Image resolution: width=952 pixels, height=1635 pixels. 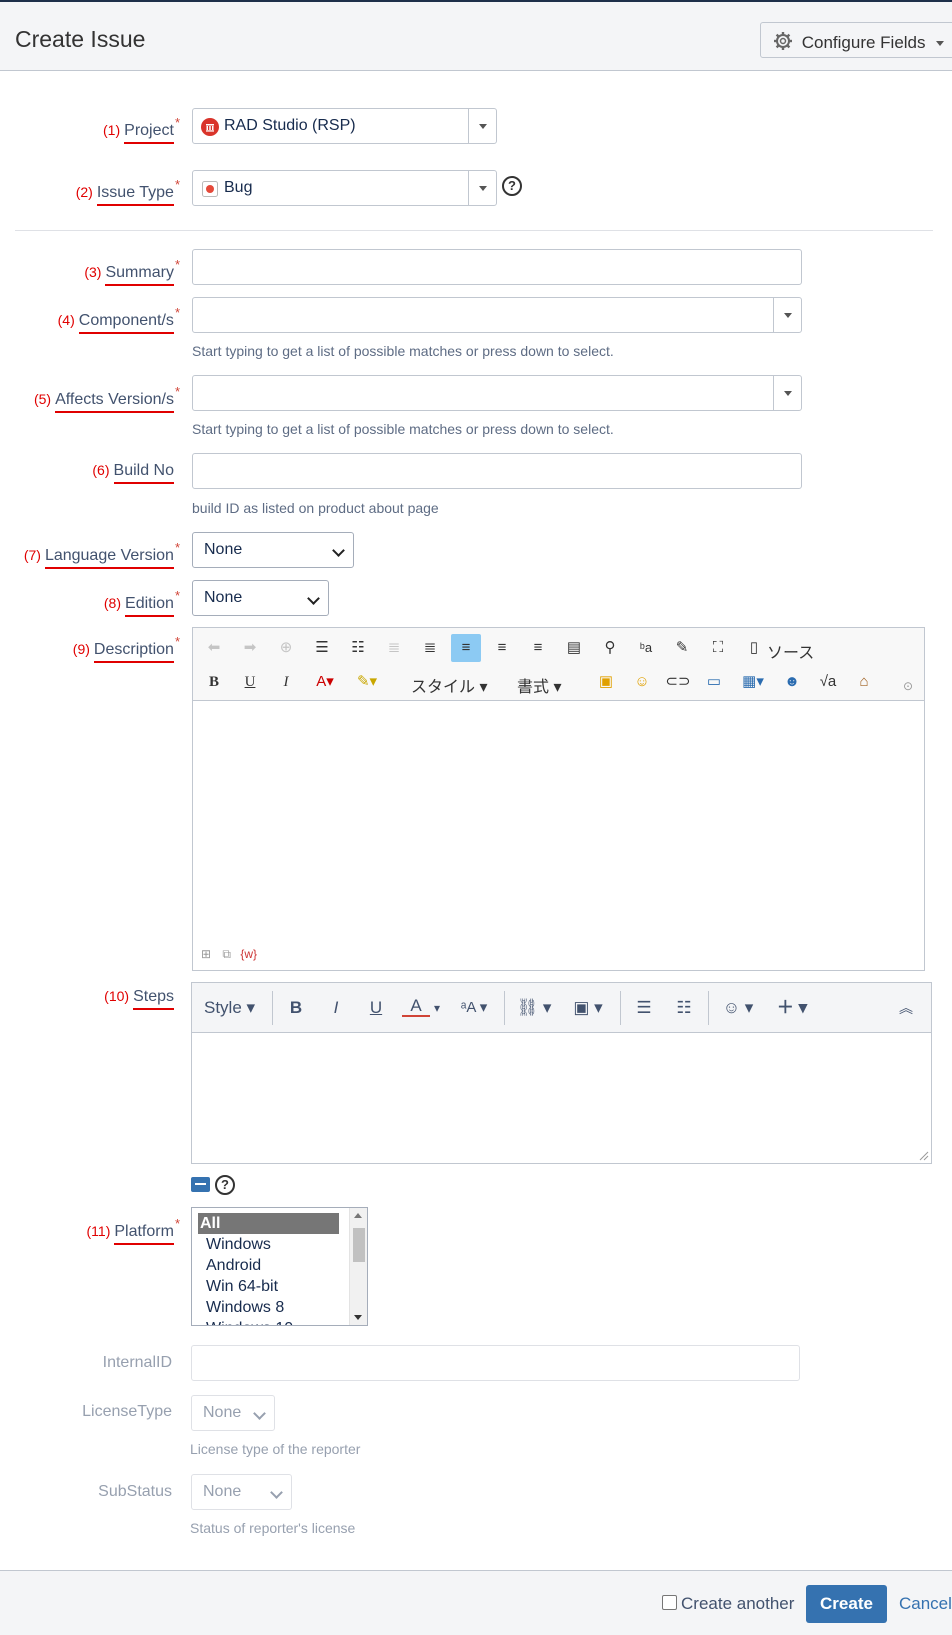 What do you see at coordinates (497, 267) in the screenshot?
I see `summary-input` at bounding box center [497, 267].